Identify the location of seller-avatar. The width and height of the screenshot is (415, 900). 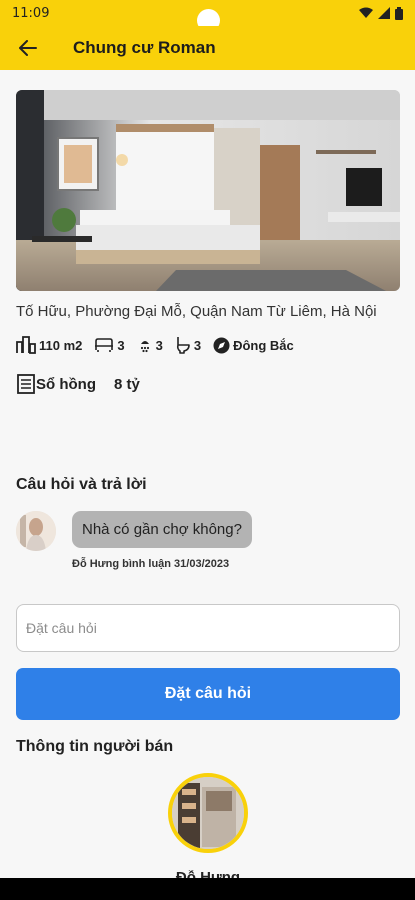
(208, 813).